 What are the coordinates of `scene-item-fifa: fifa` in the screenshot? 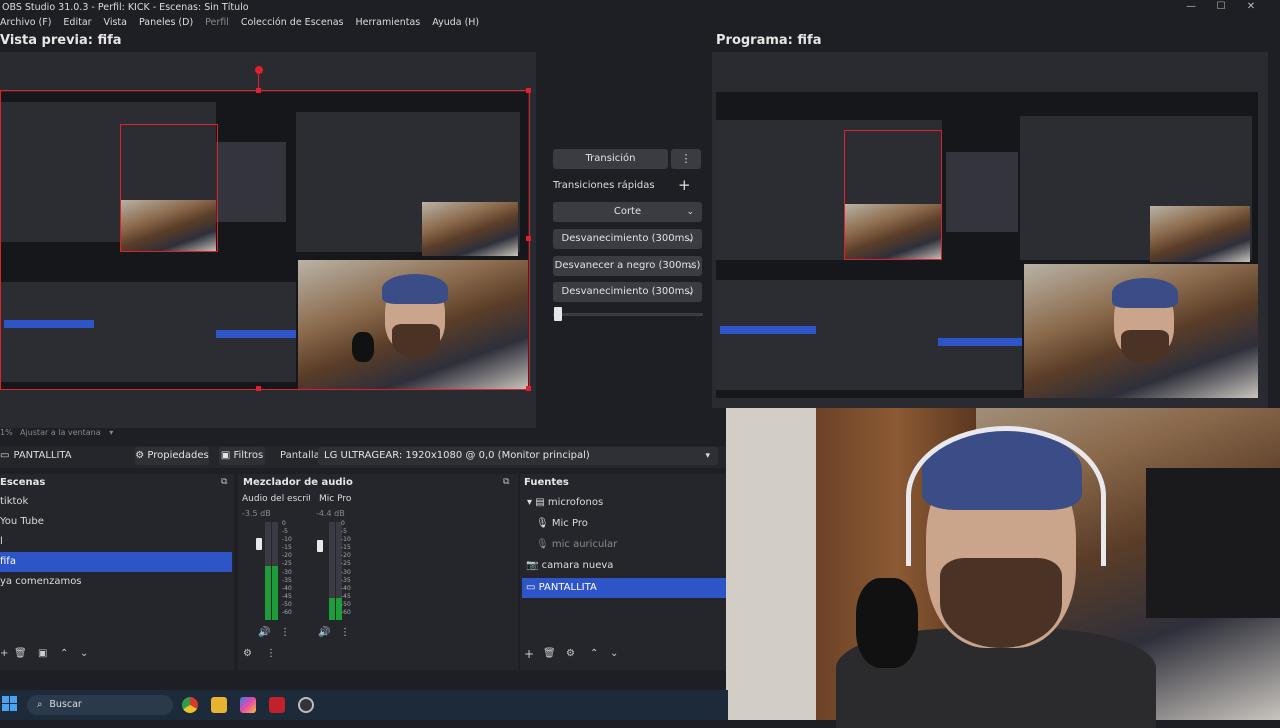 It's located at (116, 562).